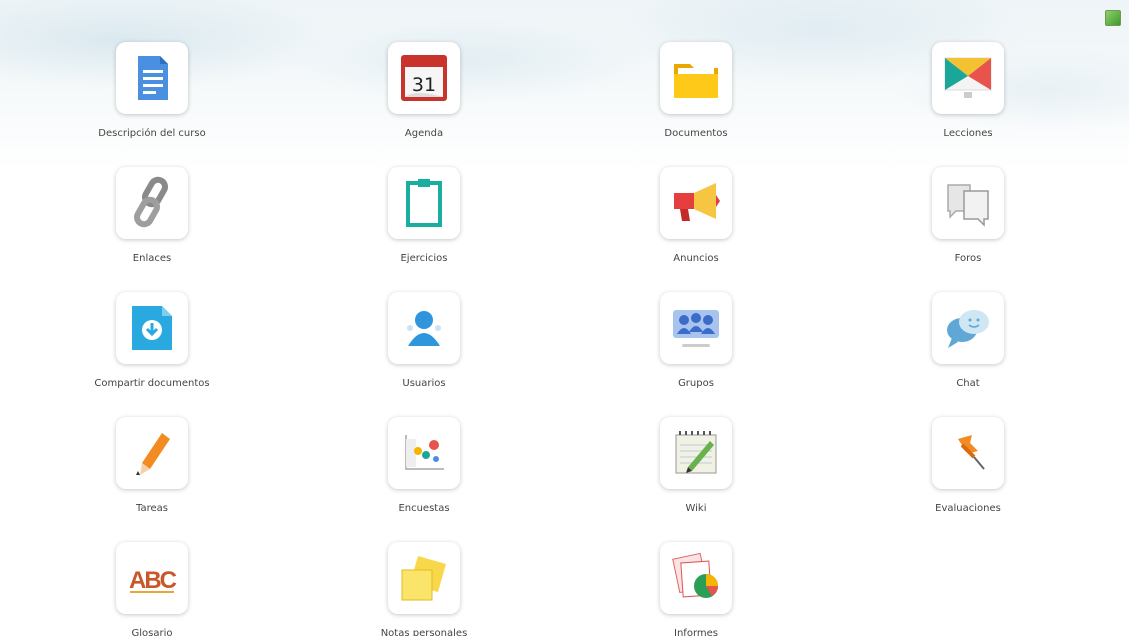 This screenshot has height=636, width=1129. What do you see at coordinates (695, 508) in the screenshot?
I see `tool-label: Wiki` at bounding box center [695, 508].